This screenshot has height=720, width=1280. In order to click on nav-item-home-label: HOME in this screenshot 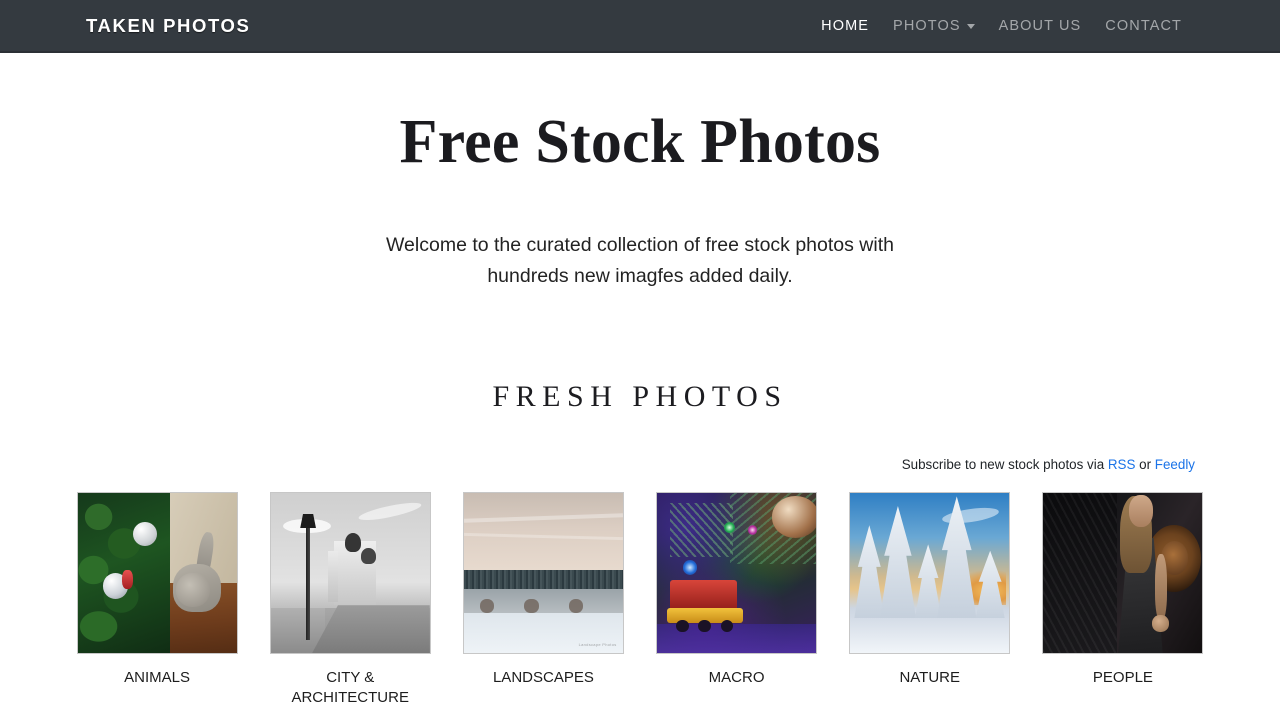, I will do `click(845, 25)`.